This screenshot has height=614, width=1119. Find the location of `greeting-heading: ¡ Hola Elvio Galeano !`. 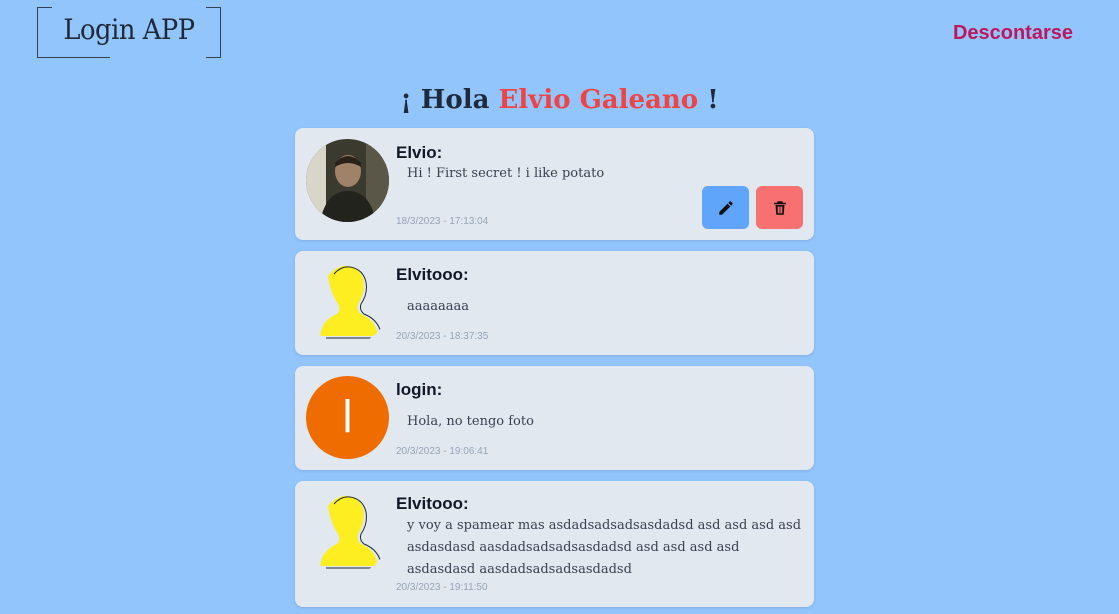

greeting-heading: ¡ Hola Elvio Galeano ! is located at coordinates (559, 100).